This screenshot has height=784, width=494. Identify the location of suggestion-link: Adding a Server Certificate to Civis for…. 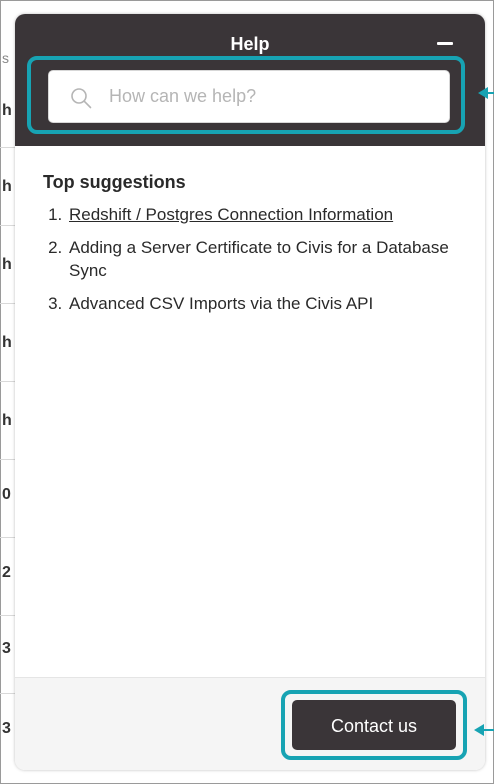
(259, 259).